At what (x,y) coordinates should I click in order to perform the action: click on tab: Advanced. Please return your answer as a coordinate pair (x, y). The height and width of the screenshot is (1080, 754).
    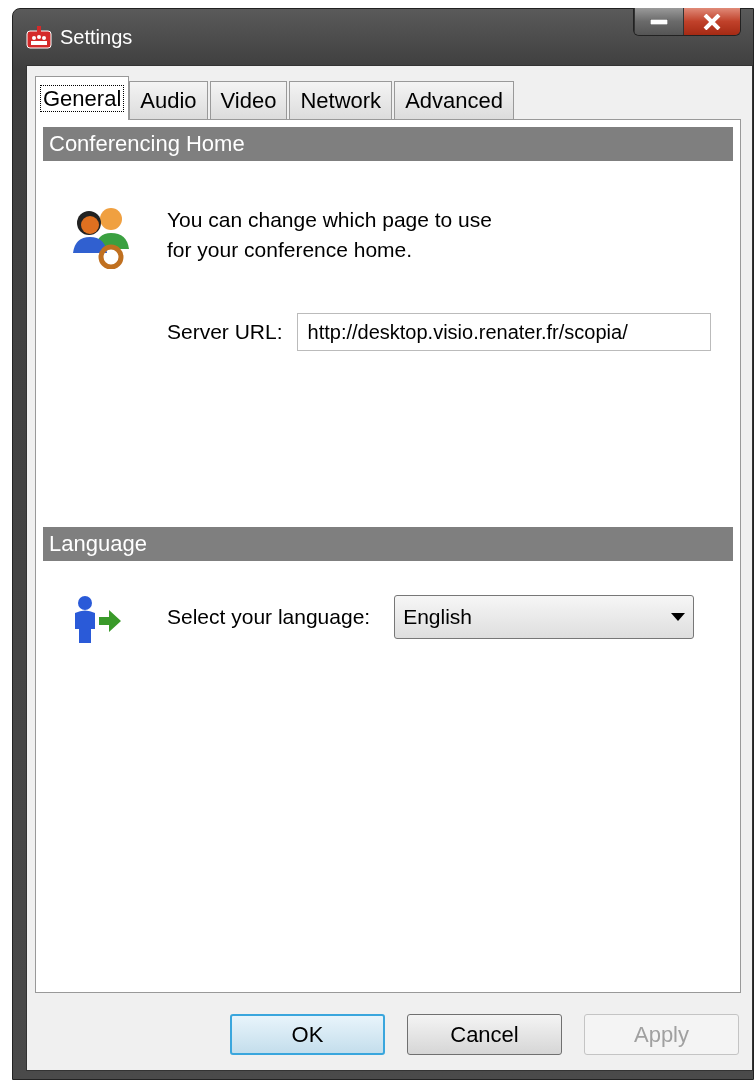
    Looking at the image, I should click on (454, 100).